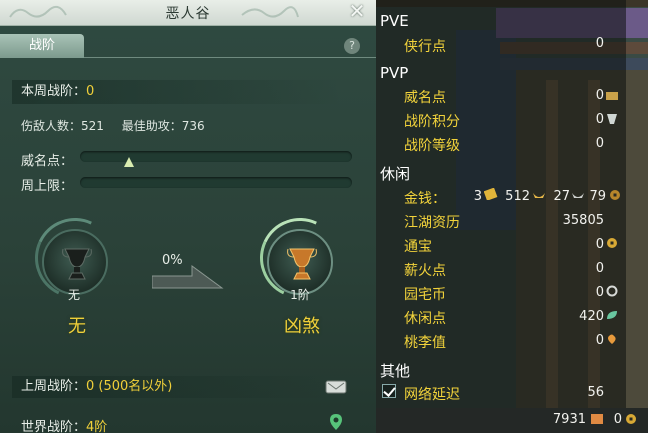 This screenshot has height=433, width=648. Describe the element at coordinates (583, 220) in the screenshot. I see `jianghu-value: 35805` at that location.